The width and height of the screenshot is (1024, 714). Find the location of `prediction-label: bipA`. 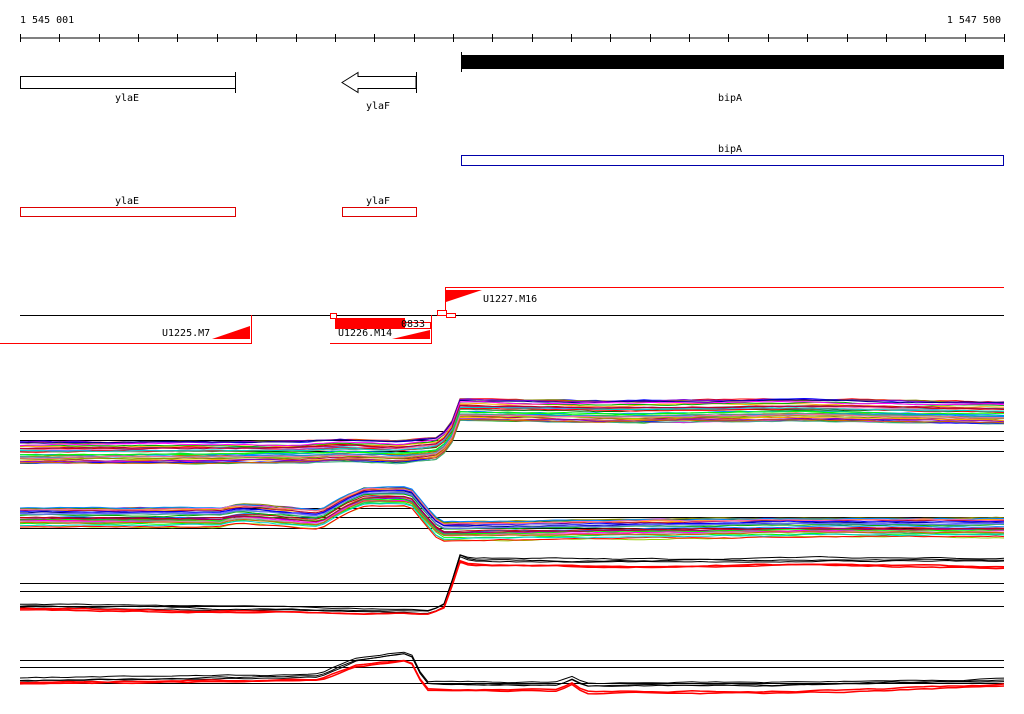

prediction-label: bipA is located at coordinates (730, 149).